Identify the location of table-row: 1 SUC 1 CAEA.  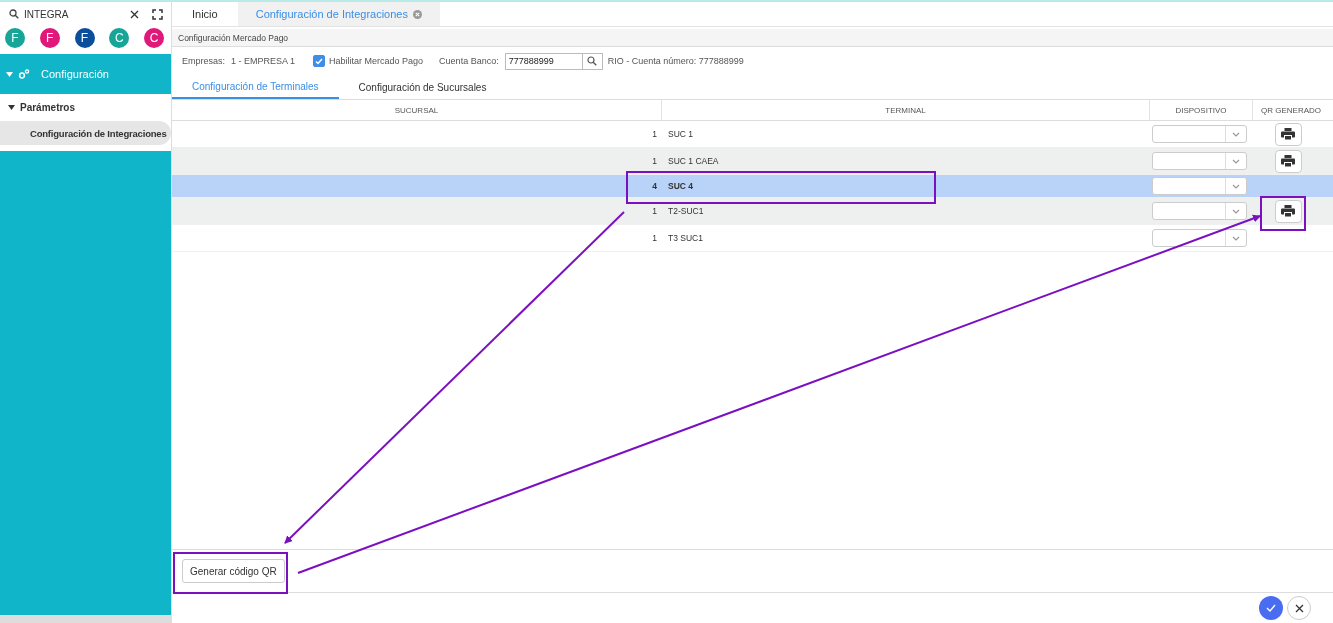
(752, 161).